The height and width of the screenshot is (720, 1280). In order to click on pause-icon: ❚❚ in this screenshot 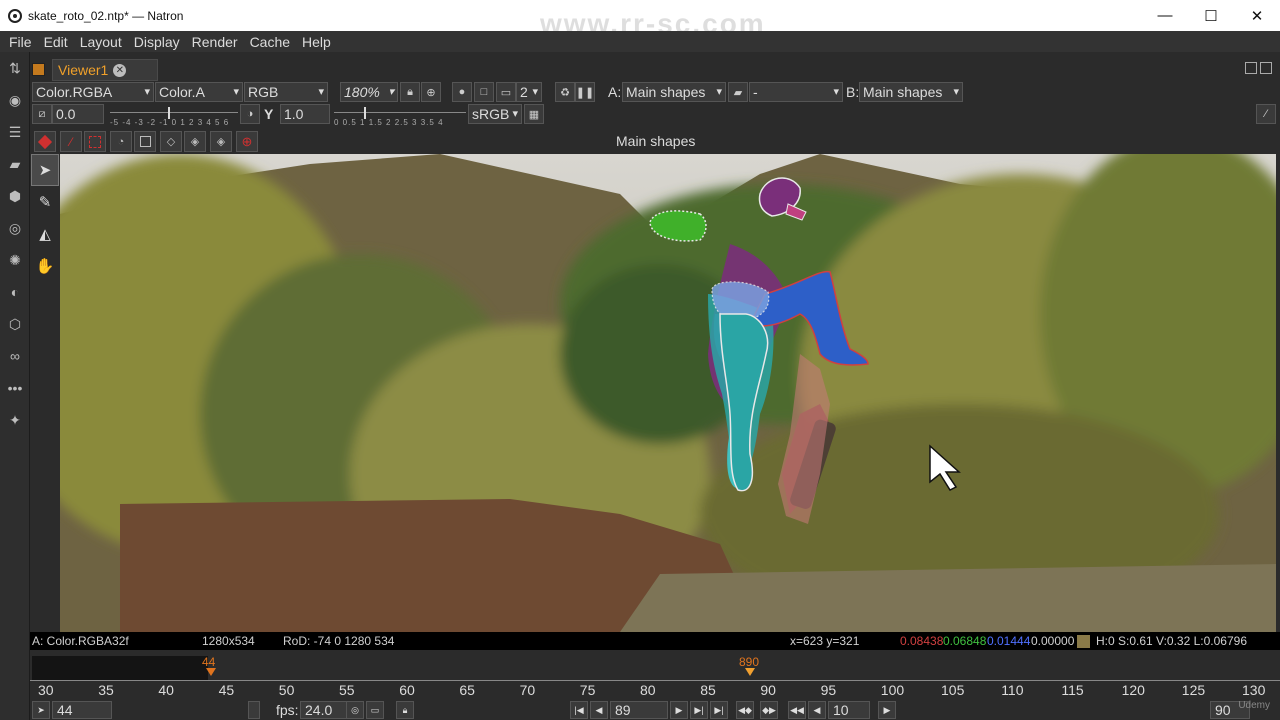, I will do `click(585, 92)`.